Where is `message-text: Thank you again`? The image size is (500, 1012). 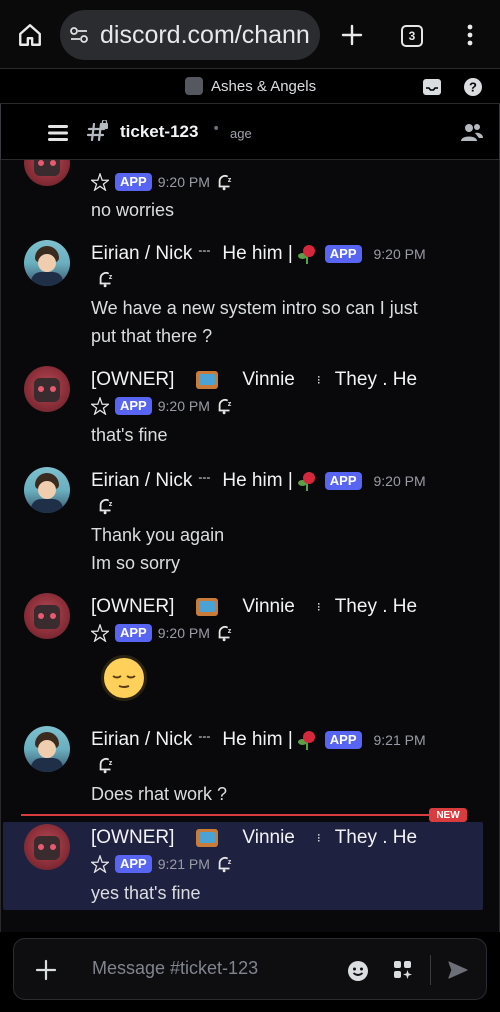 message-text: Thank you again is located at coordinates (158, 535).